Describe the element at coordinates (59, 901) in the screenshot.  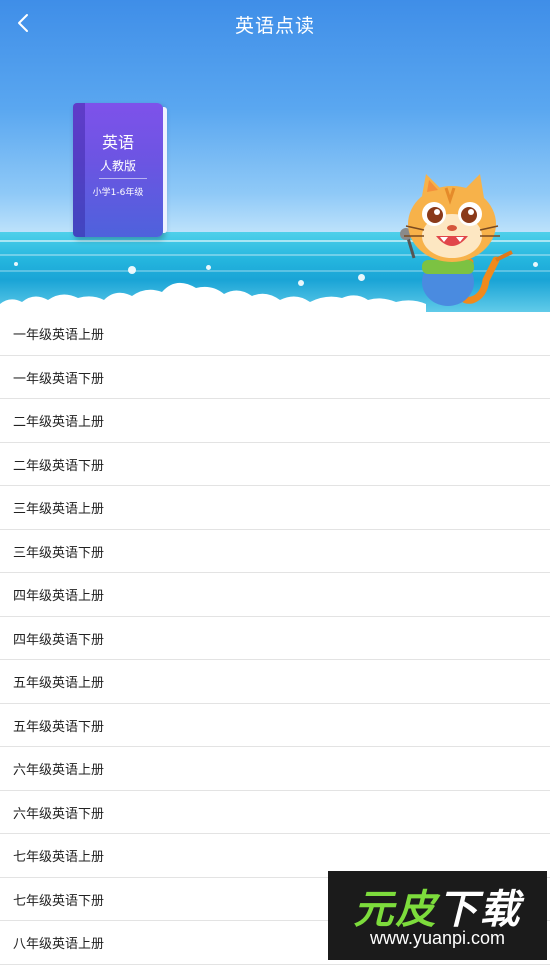
I see `list-item-label: 七年级英语下册` at that location.